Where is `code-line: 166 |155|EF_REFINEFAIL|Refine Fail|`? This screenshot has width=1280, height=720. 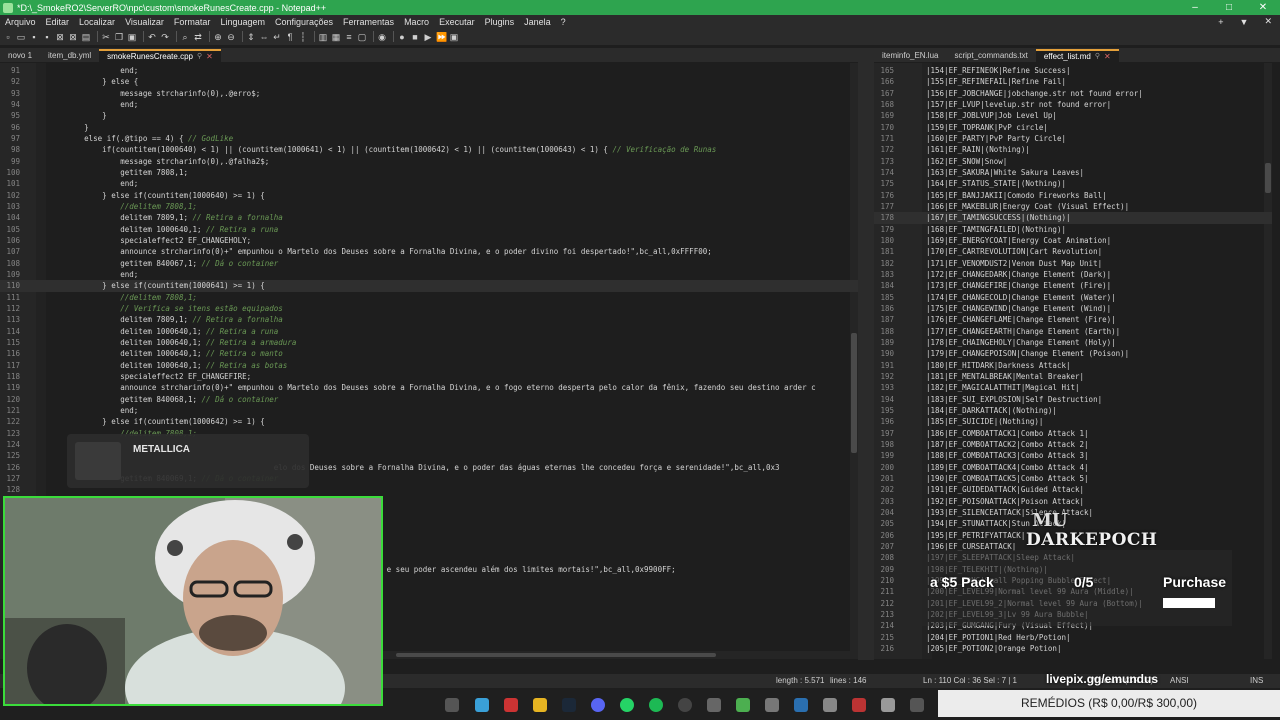
code-line: 166 |155|EF_REFINEFAIL|Refine Fail| is located at coordinates (1073, 81).